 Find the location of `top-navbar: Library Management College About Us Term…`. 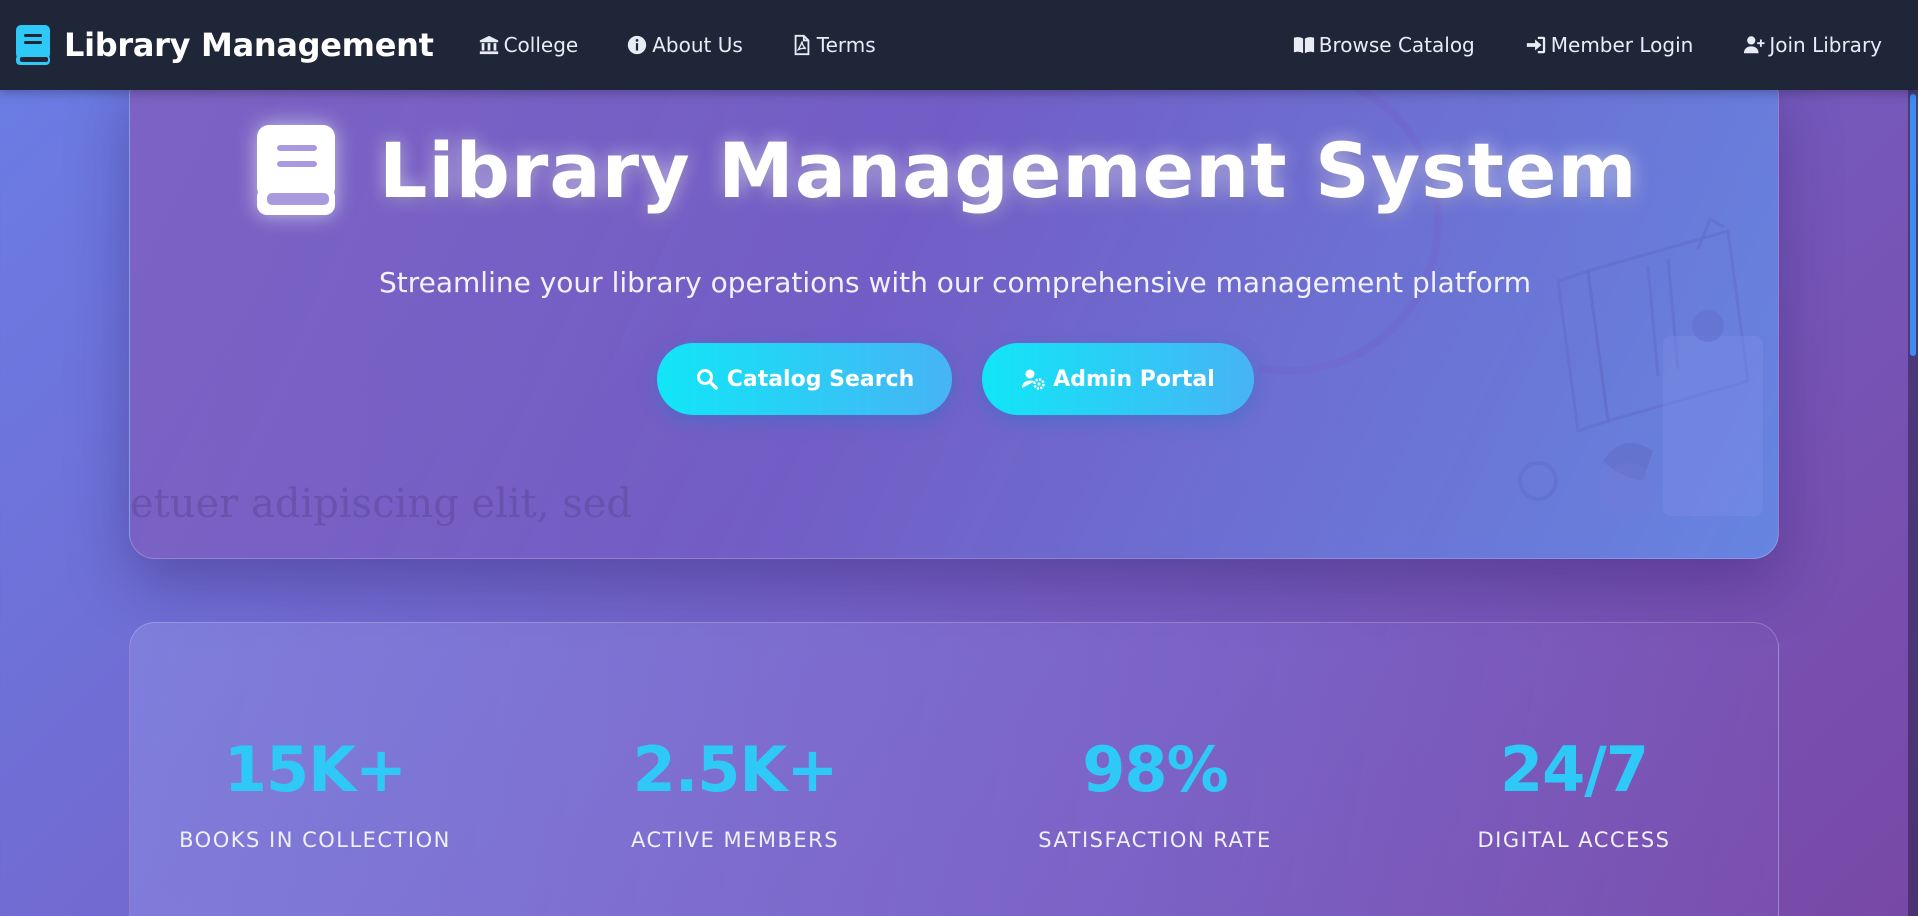

top-navbar: Library Management College About Us Term… is located at coordinates (959, 45).